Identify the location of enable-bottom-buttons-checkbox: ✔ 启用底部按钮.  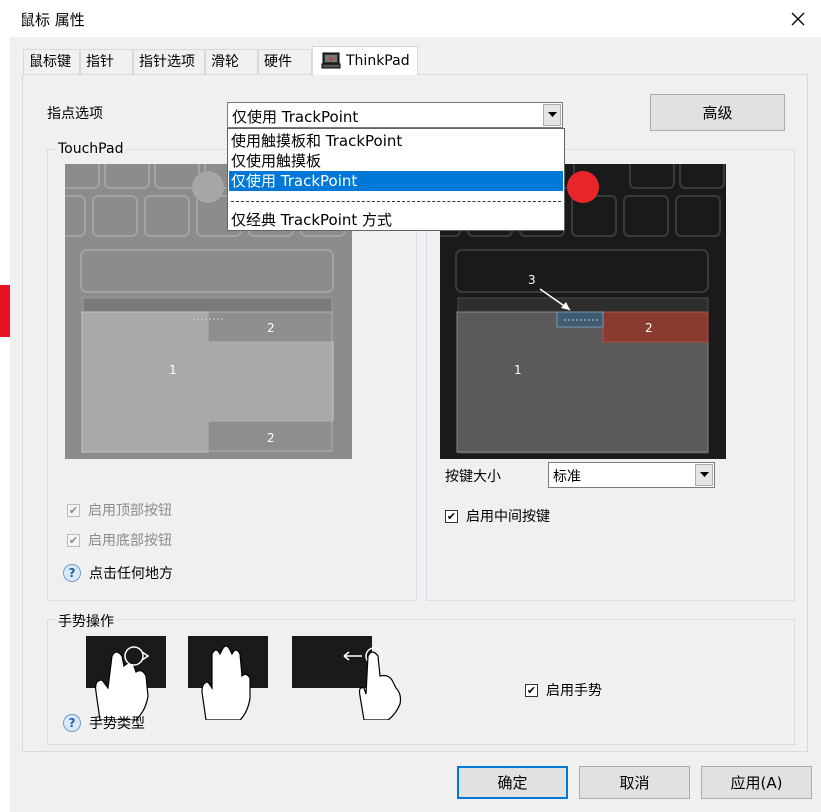
(119, 540).